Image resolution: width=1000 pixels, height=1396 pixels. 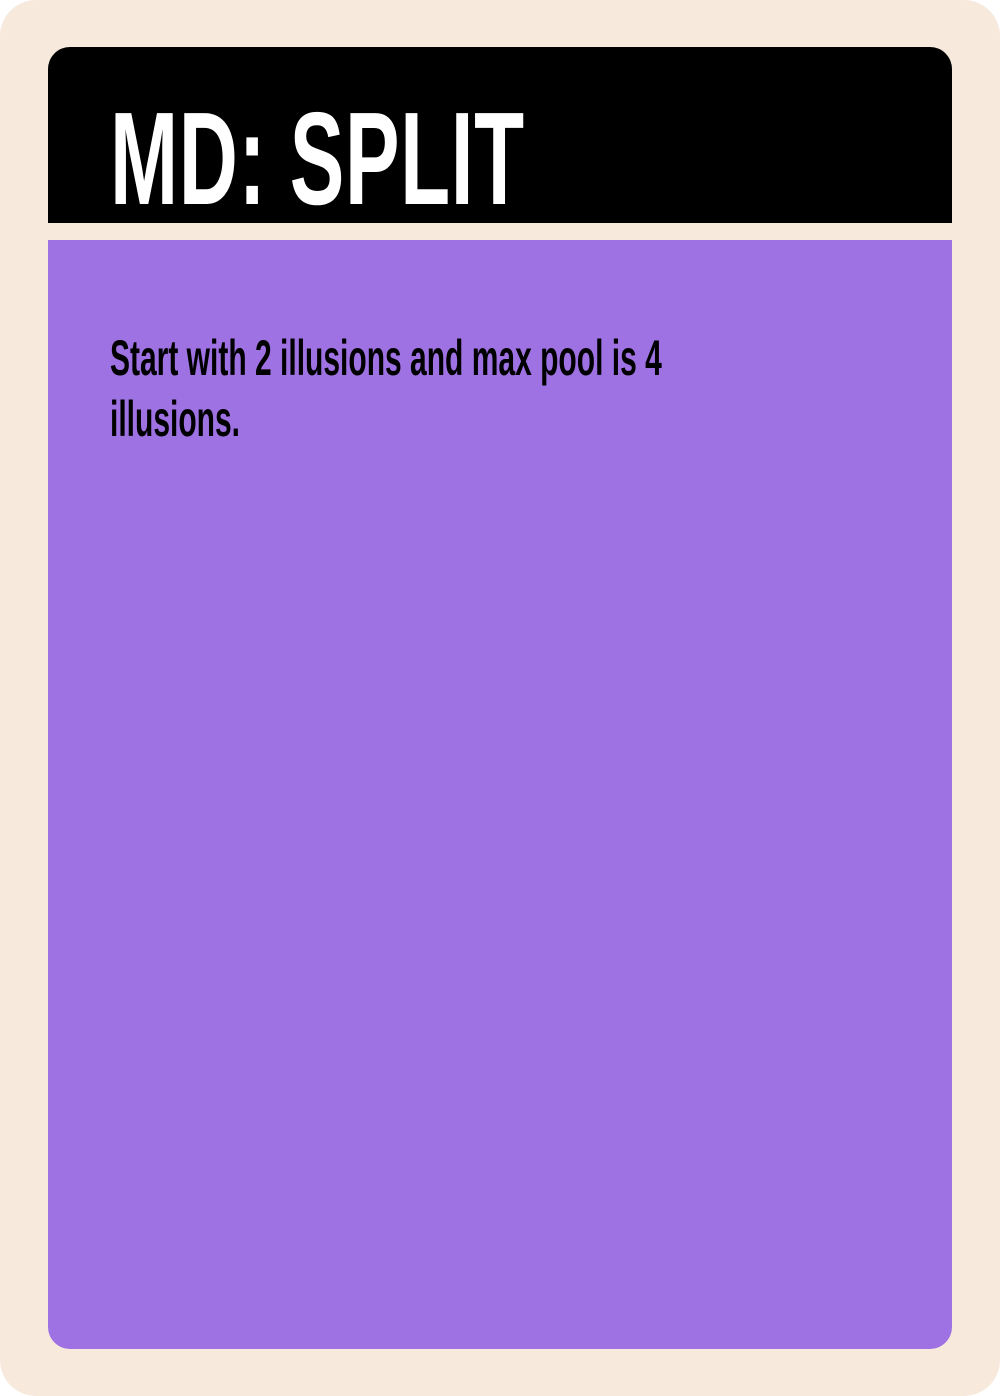 I want to click on card-title-bar: MD: SPLIT, so click(x=500, y=135).